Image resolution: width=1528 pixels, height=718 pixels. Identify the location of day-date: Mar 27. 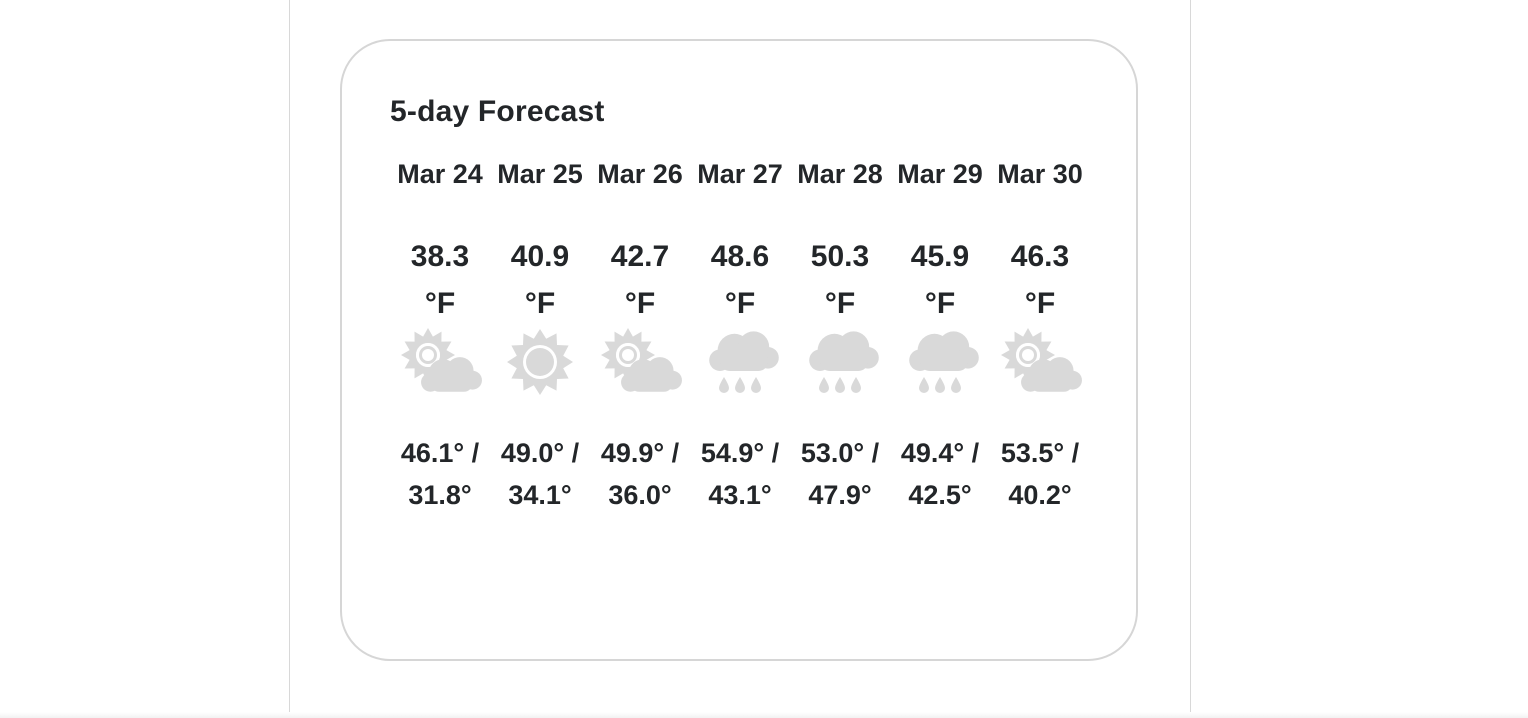
(740, 174).